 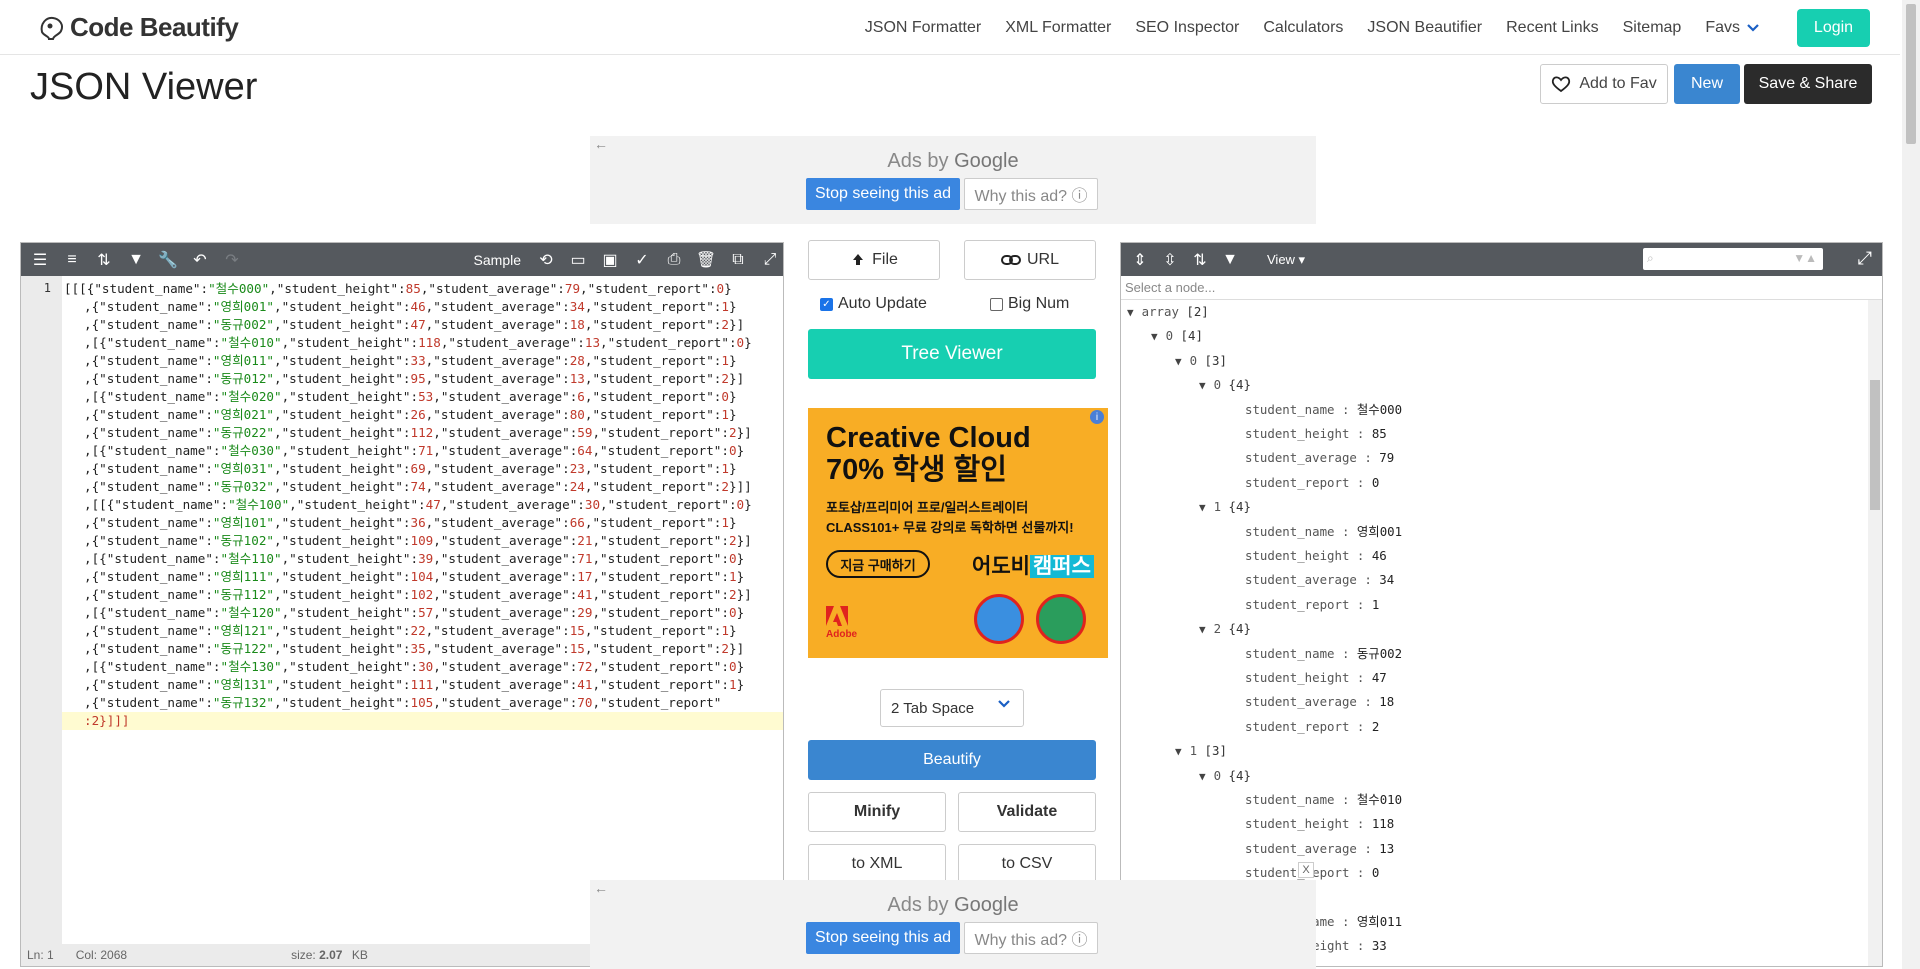 What do you see at coordinates (232, 260) in the screenshot?
I see `redo-icon: ↷` at bounding box center [232, 260].